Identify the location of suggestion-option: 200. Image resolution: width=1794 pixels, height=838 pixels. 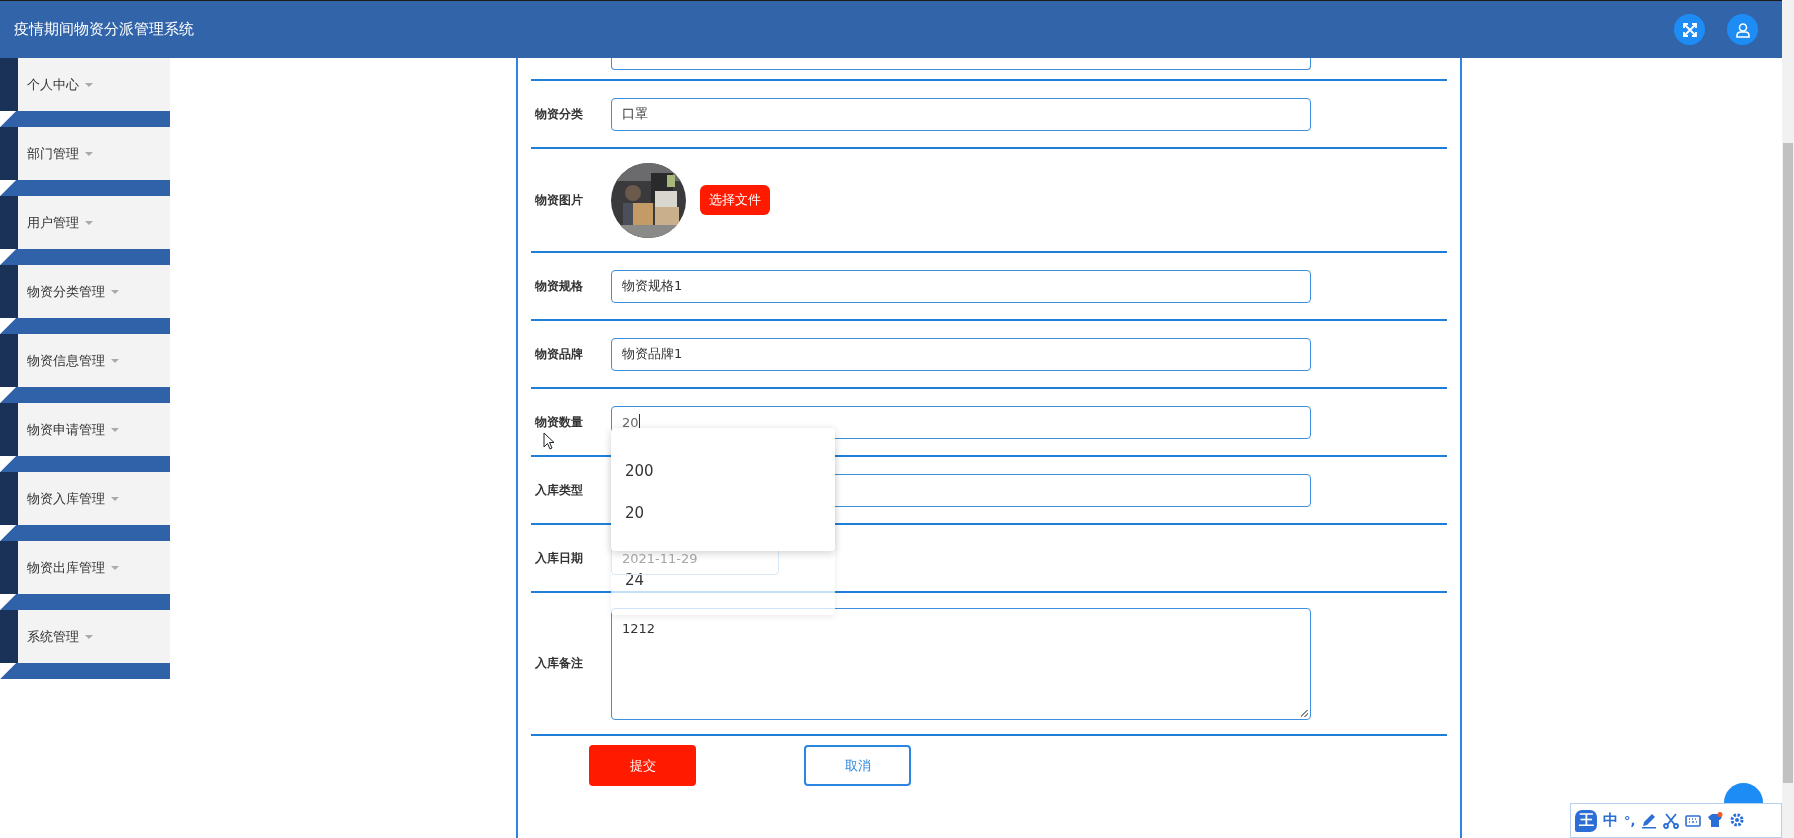
(723, 471).